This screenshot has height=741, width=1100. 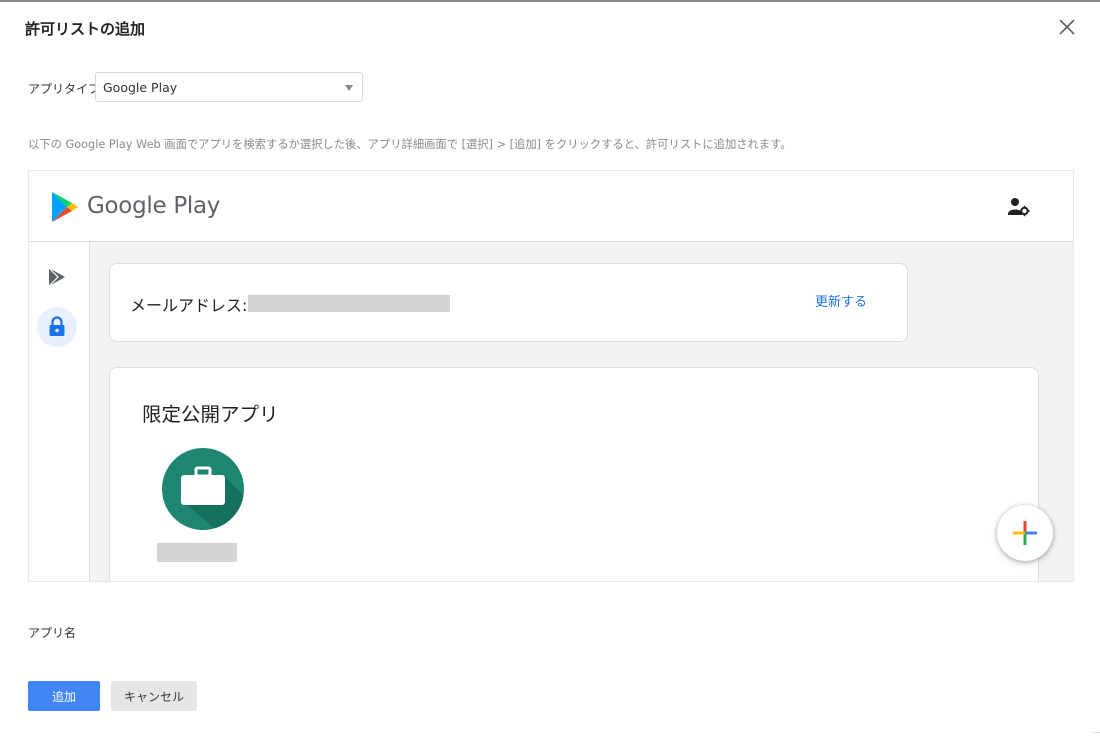 I want to click on email-card: メールアドレス: 更新する, so click(x=508, y=302).